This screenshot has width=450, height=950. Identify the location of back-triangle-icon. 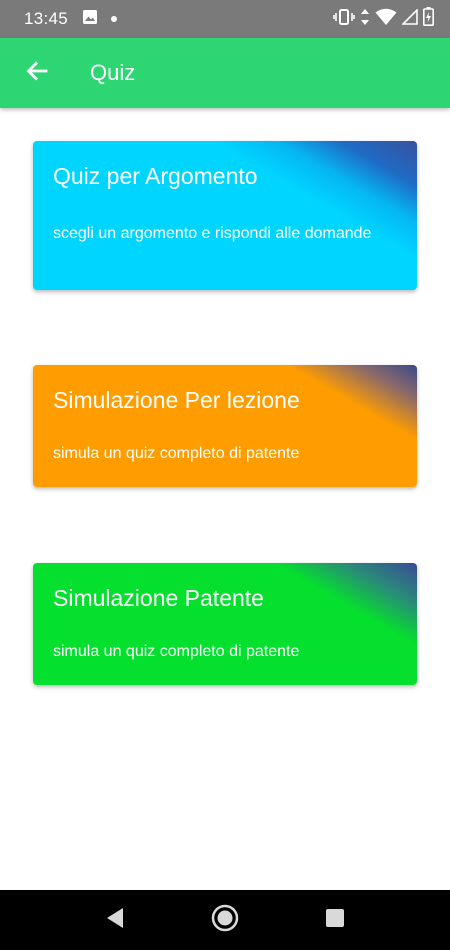
(115, 920).